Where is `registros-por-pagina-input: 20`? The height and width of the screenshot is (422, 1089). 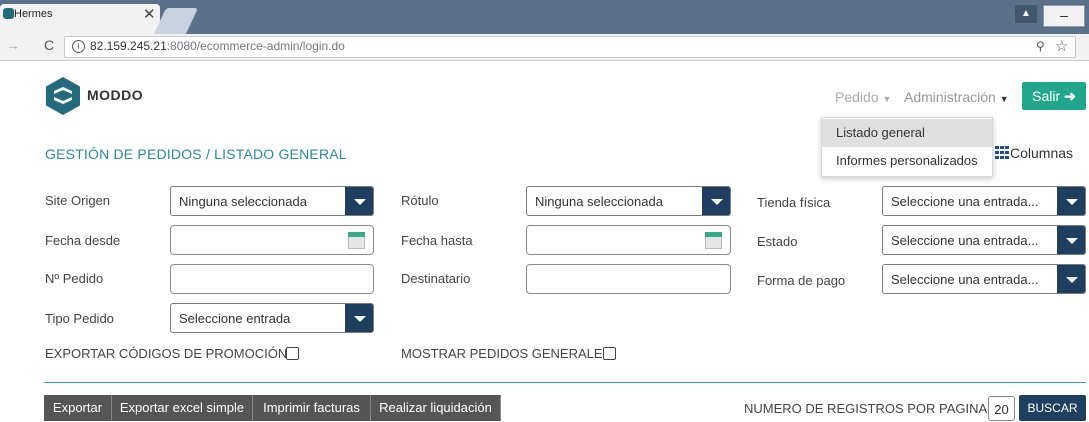 registros-por-pagina-input: 20 is located at coordinates (1001, 408).